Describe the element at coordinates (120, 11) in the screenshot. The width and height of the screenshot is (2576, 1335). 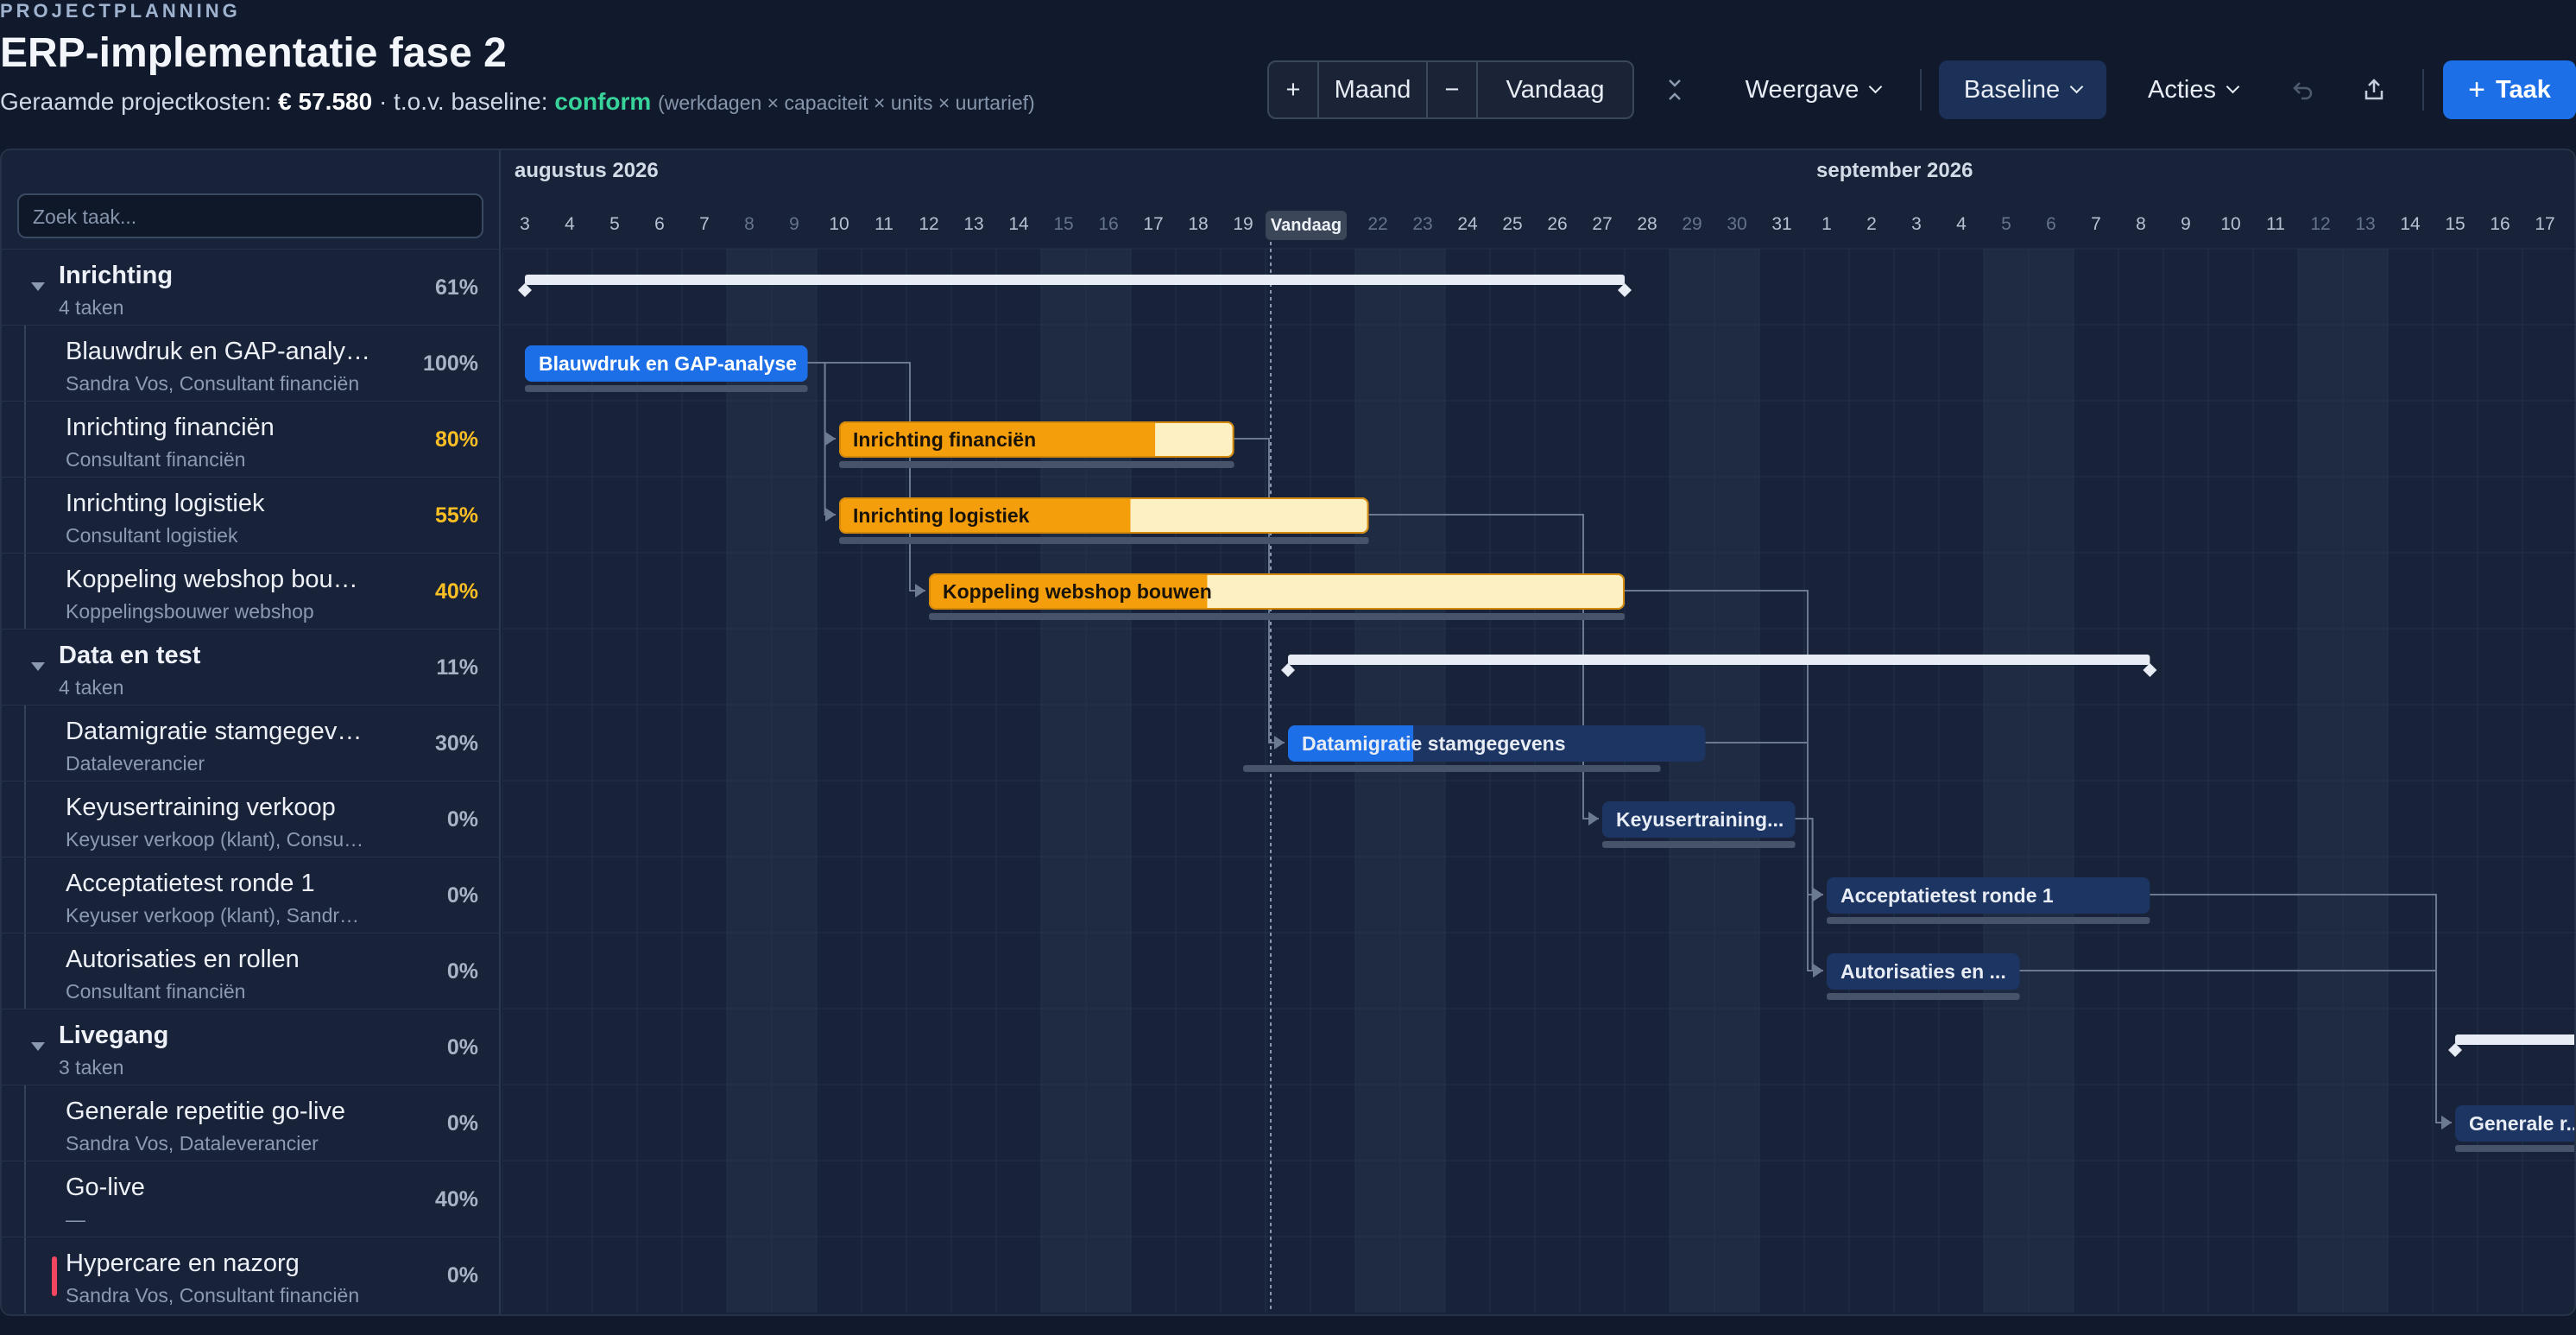
I see `eyebrow-label: PROJECTPLANNING` at that location.